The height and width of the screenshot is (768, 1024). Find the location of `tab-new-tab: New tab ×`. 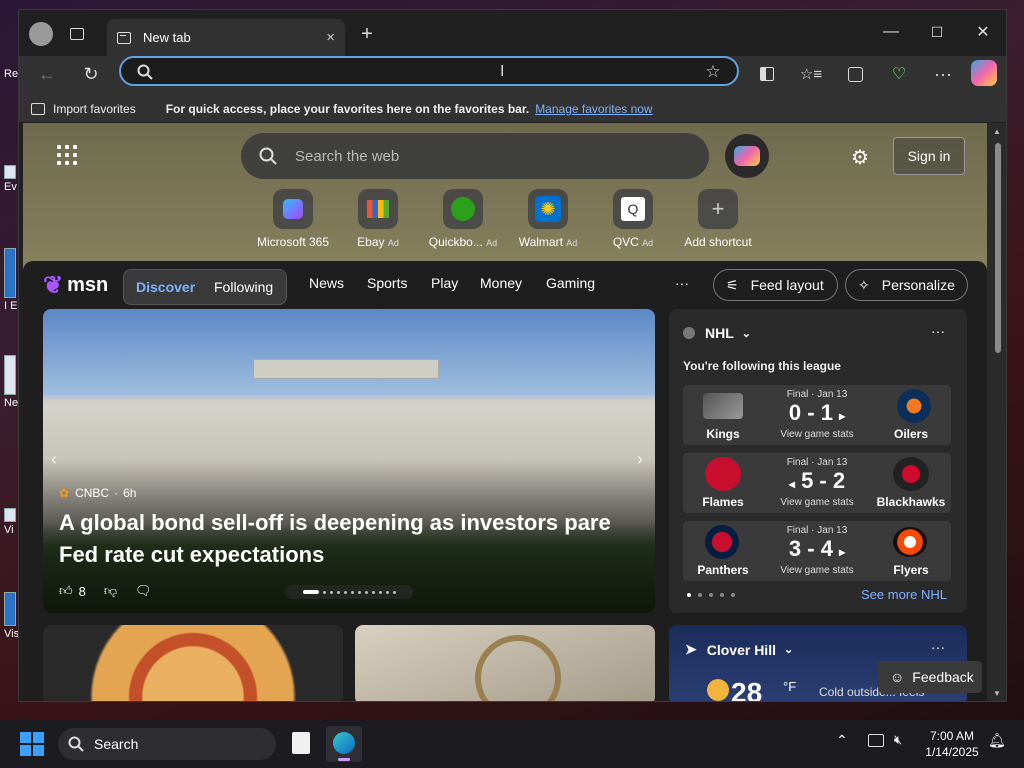

tab-new-tab: New tab × is located at coordinates (226, 37).